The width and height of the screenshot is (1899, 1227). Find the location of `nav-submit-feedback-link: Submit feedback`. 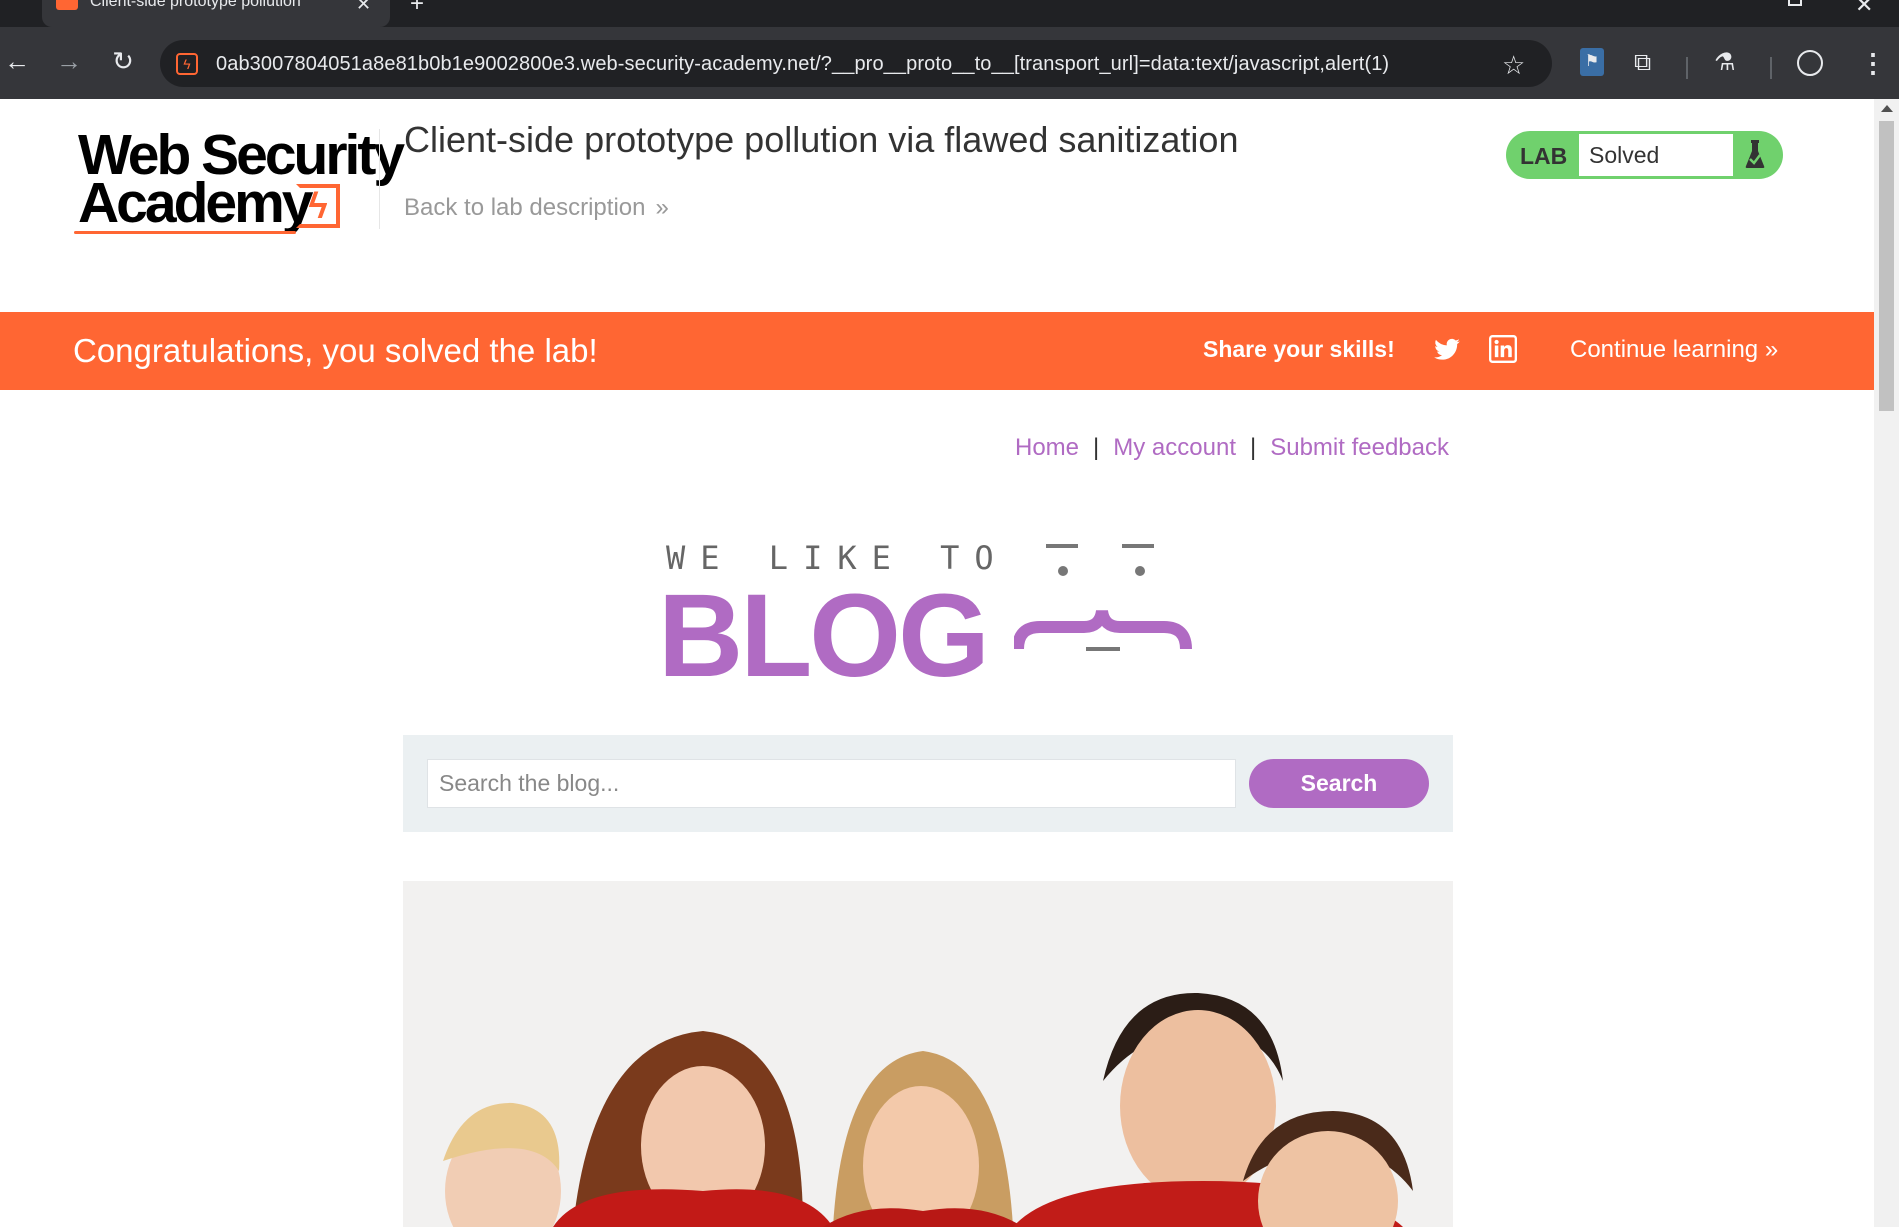

nav-submit-feedback-link: Submit feedback is located at coordinates (1359, 447).